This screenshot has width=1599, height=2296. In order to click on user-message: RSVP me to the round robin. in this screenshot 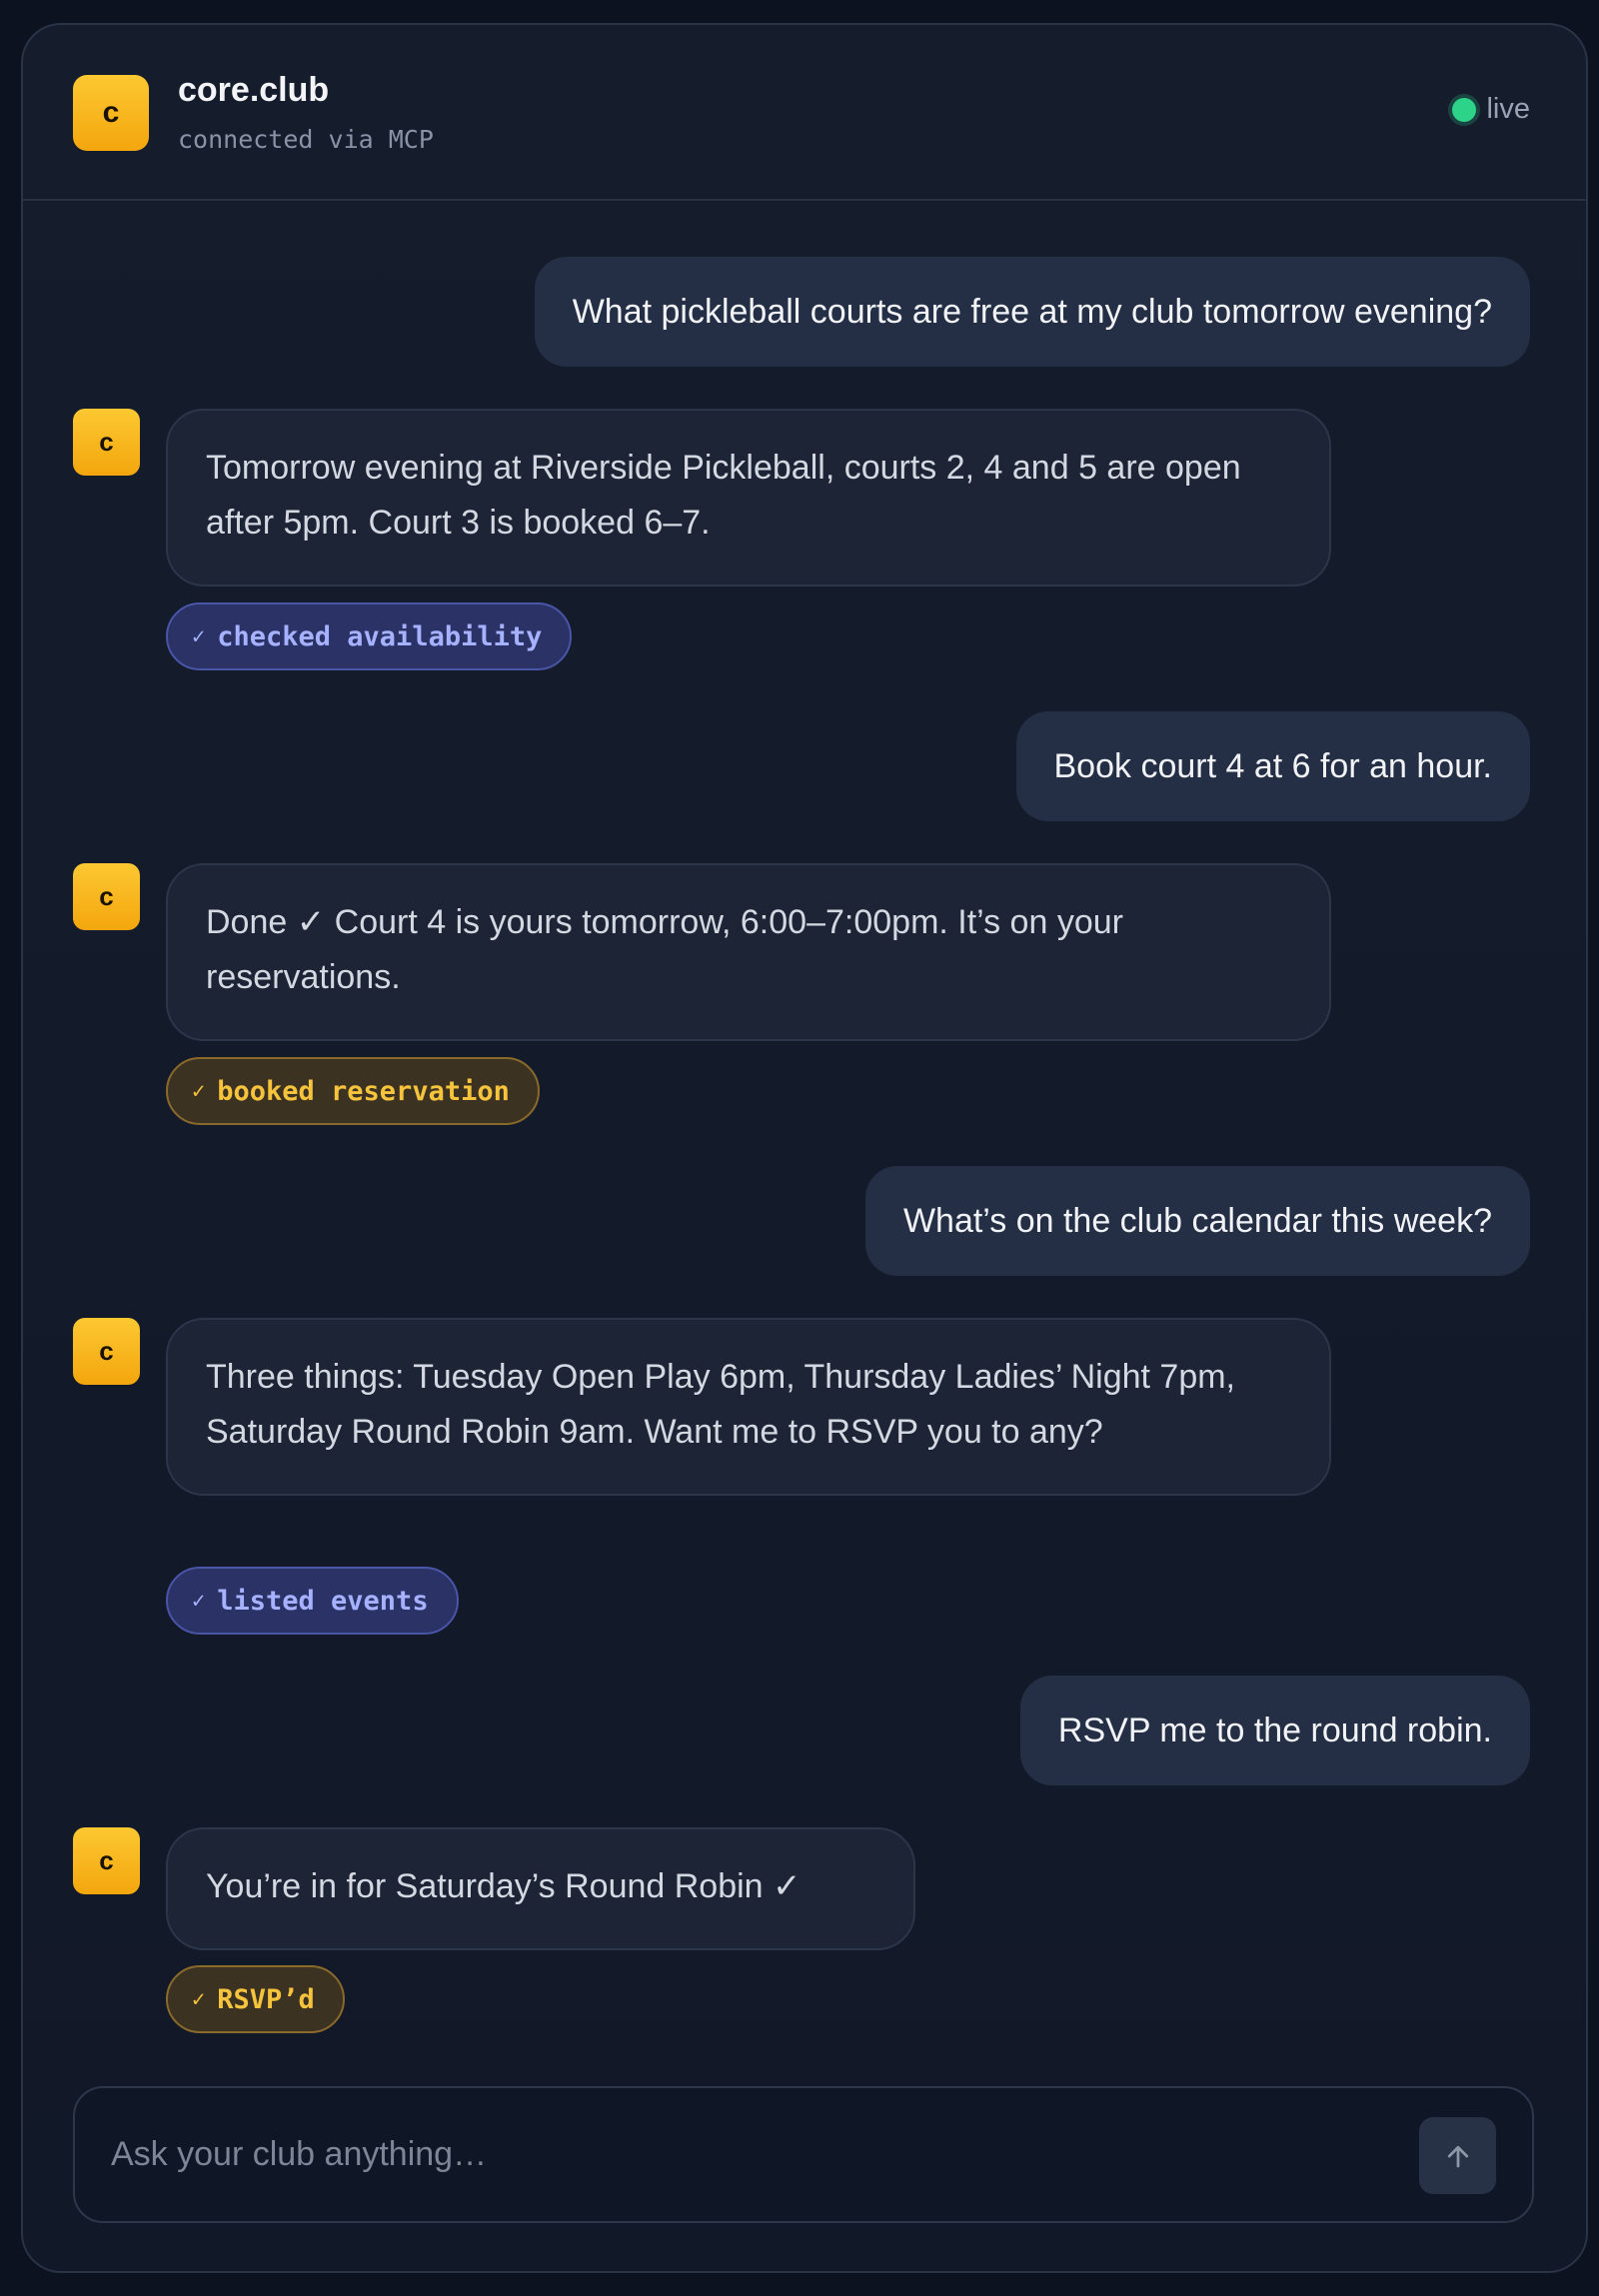, I will do `click(1274, 1730)`.